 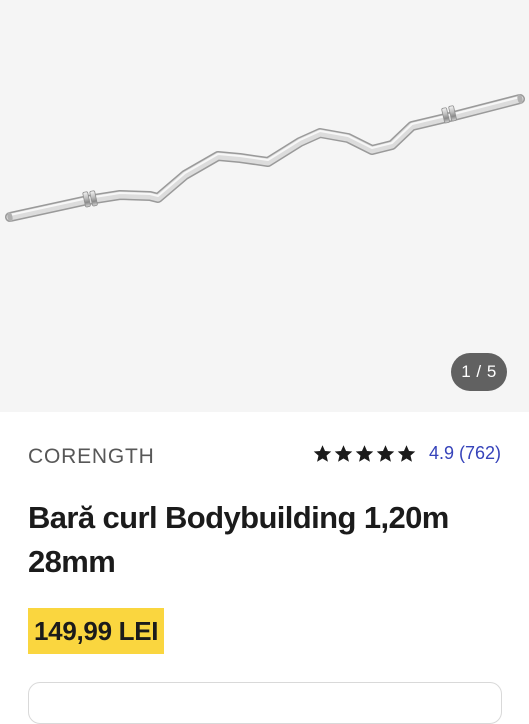 What do you see at coordinates (91, 457) in the screenshot?
I see `brand-name: CORENGTH` at bounding box center [91, 457].